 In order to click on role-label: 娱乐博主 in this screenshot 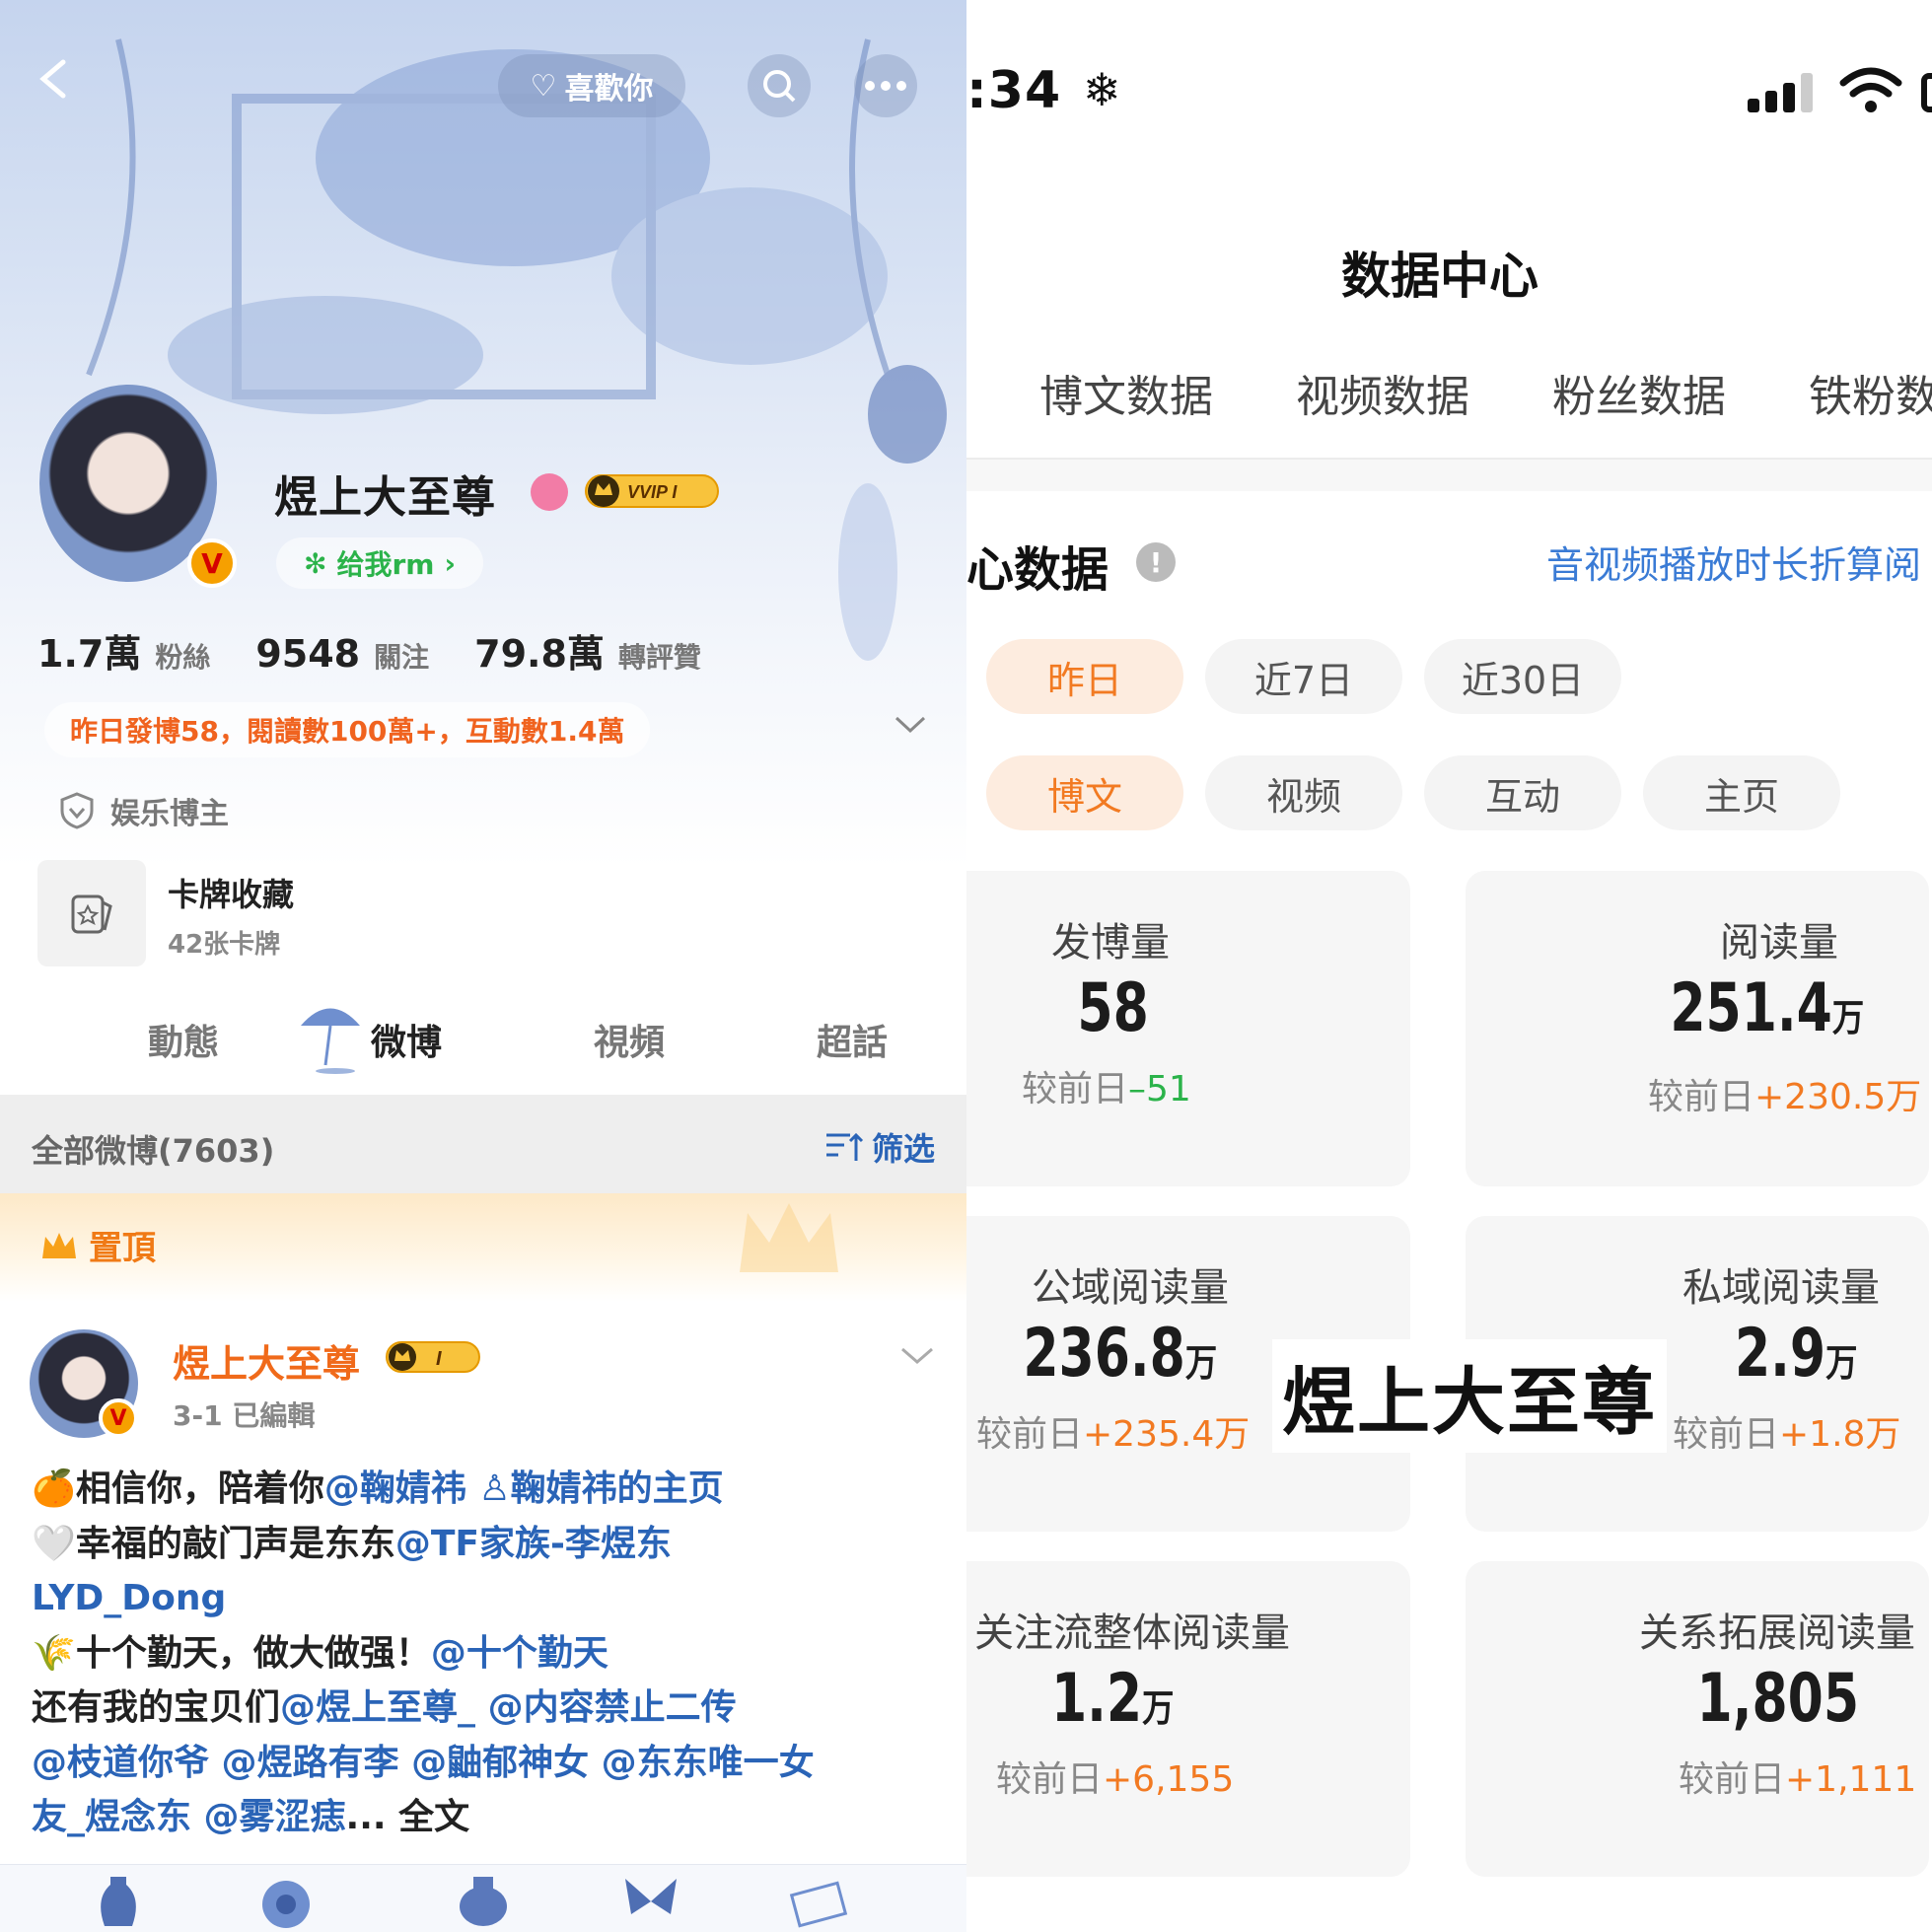, I will do `click(170, 814)`.